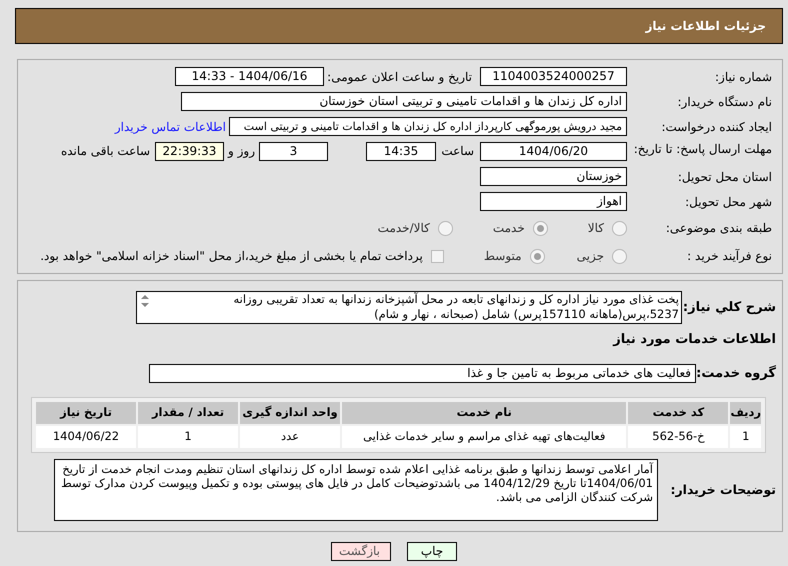 The height and width of the screenshot is (566, 788). Describe the element at coordinates (553, 201) in the screenshot. I see `city-field: اهواز` at that location.